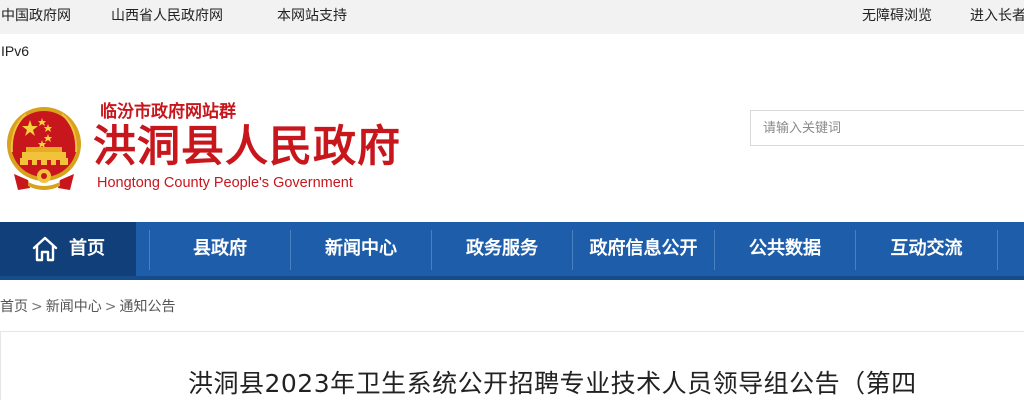 The height and width of the screenshot is (400, 1024). I want to click on search-box, so click(887, 128).